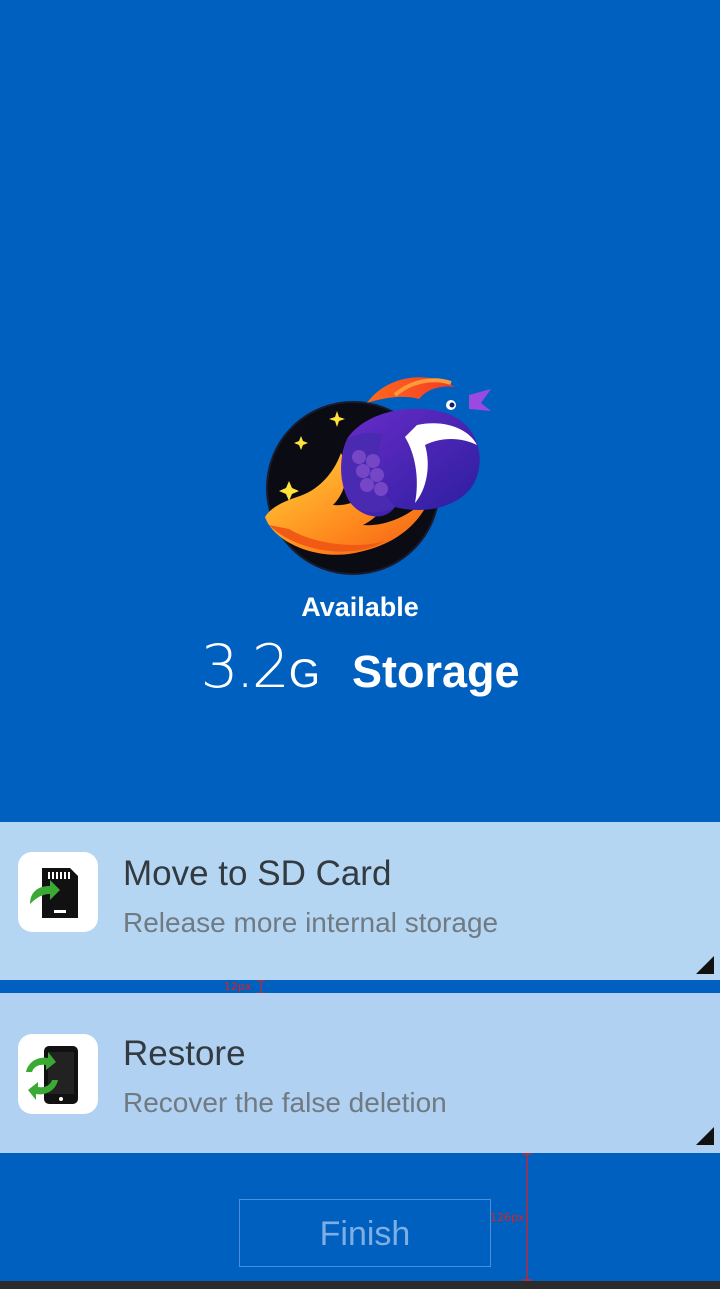 The image size is (720, 1289). Describe the element at coordinates (360, 607) in the screenshot. I see `available-label: Available` at that location.